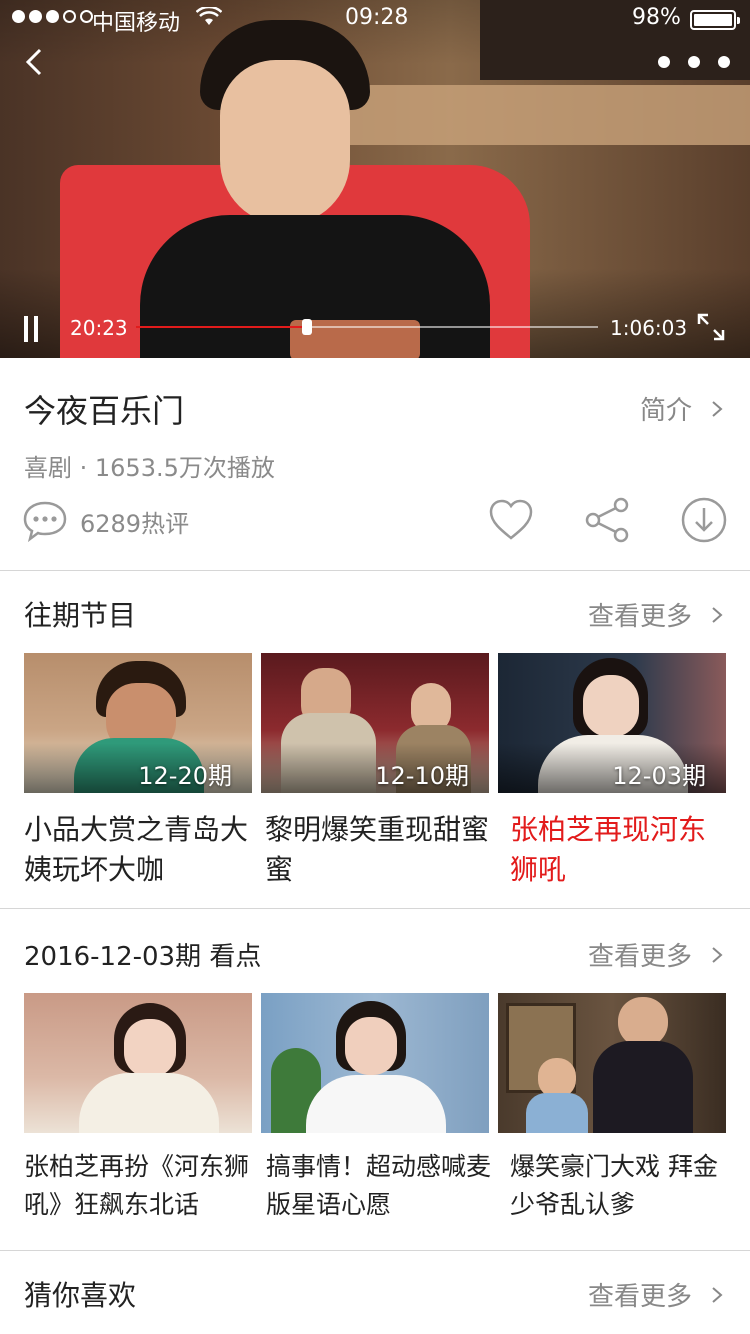  What do you see at coordinates (621, 1186) in the screenshot?
I see `highlight-caption-3: 爆笑豪门大戏 拜金少爷乱认爹` at bounding box center [621, 1186].